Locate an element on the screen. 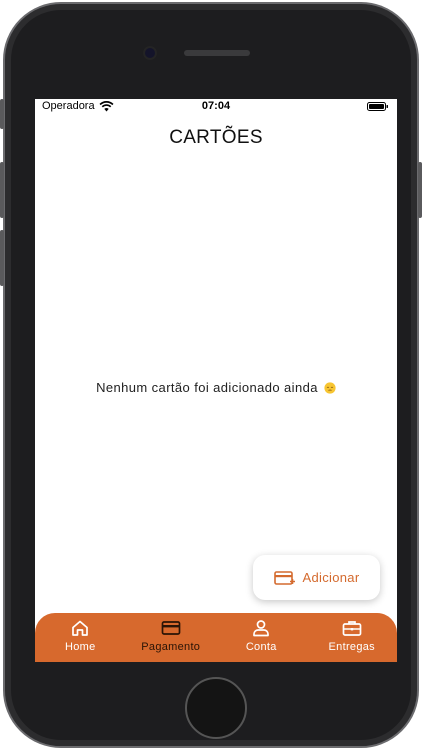 The height and width of the screenshot is (750, 422). nav-item-pagamento-label: Pagamento is located at coordinates (171, 647).